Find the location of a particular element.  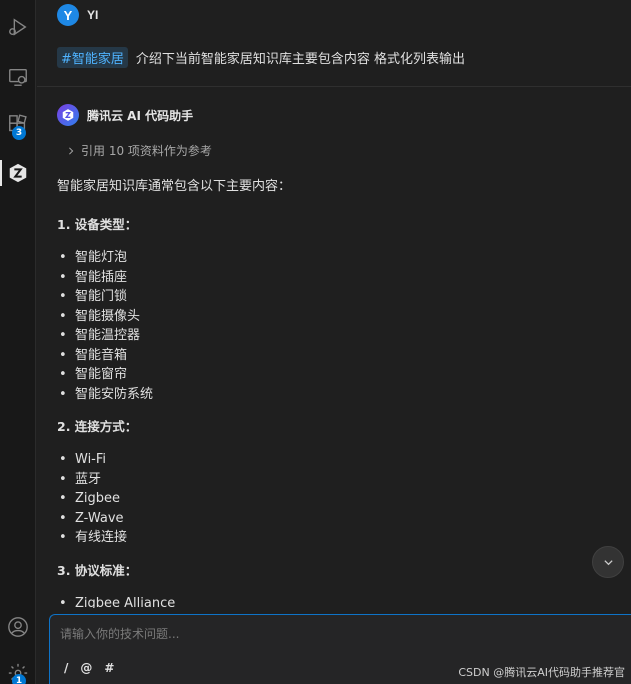

assistant-header: 腾讯云 AI 代码助手 is located at coordinates (125, 115).